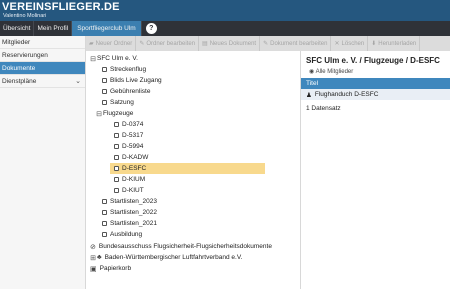  What do you see at coordinates (135, 157) in the screenshot?
I see `tree-node-label: D-KADW` at bounding box center [135, 157].